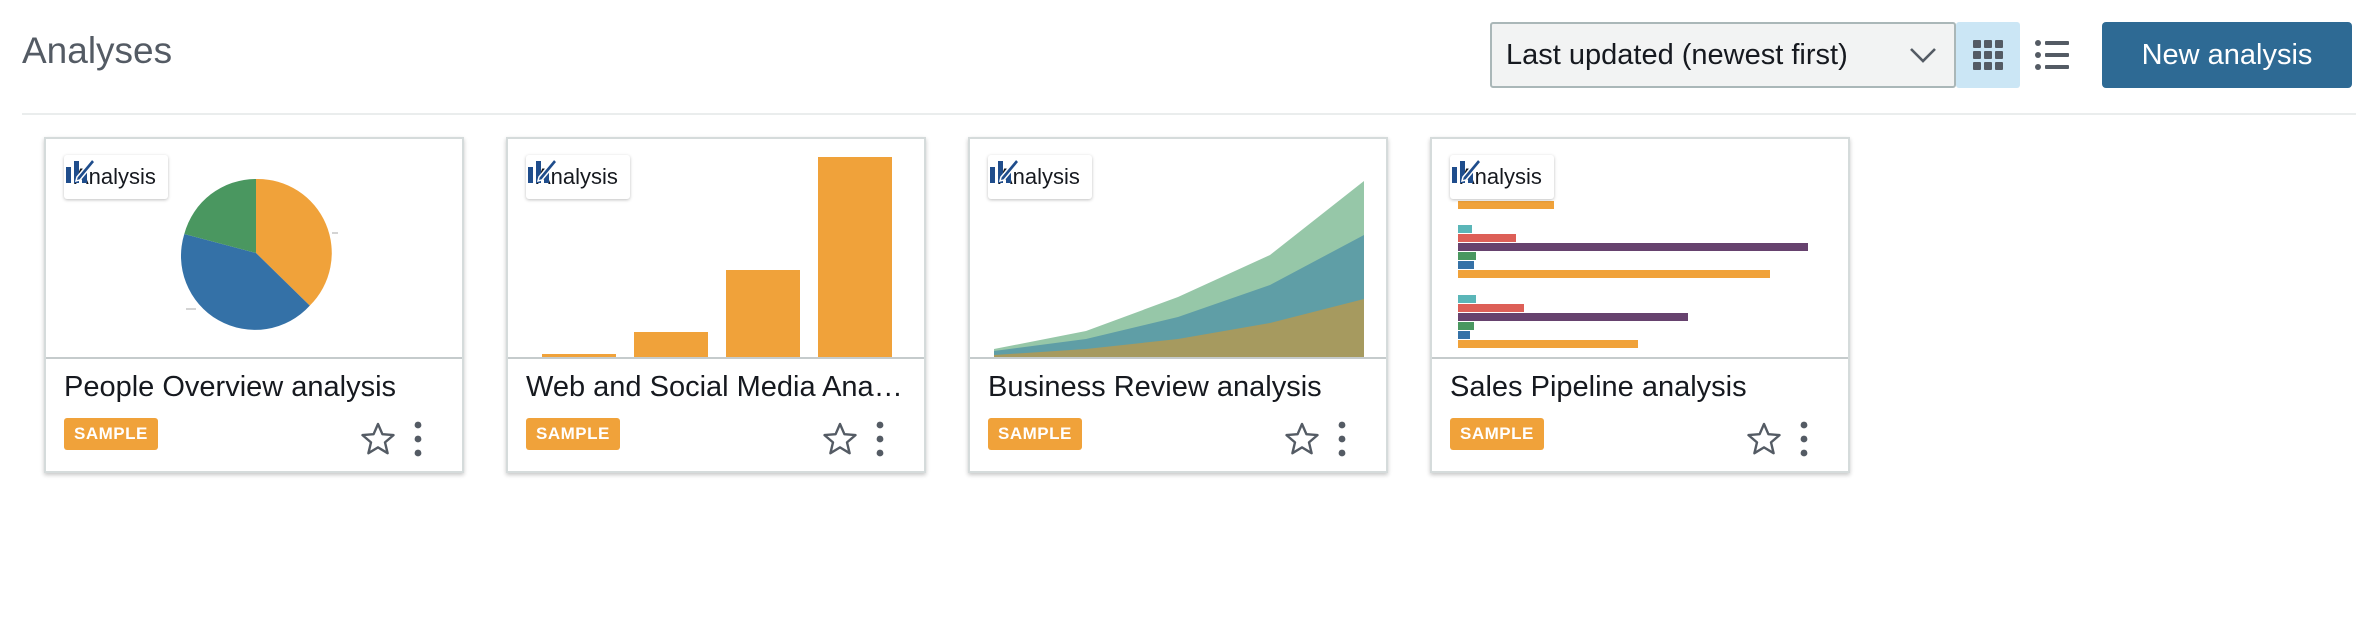 This screenshot has height=634, width=2380. I want to click on page-title: Analyses, so click(97, 50).